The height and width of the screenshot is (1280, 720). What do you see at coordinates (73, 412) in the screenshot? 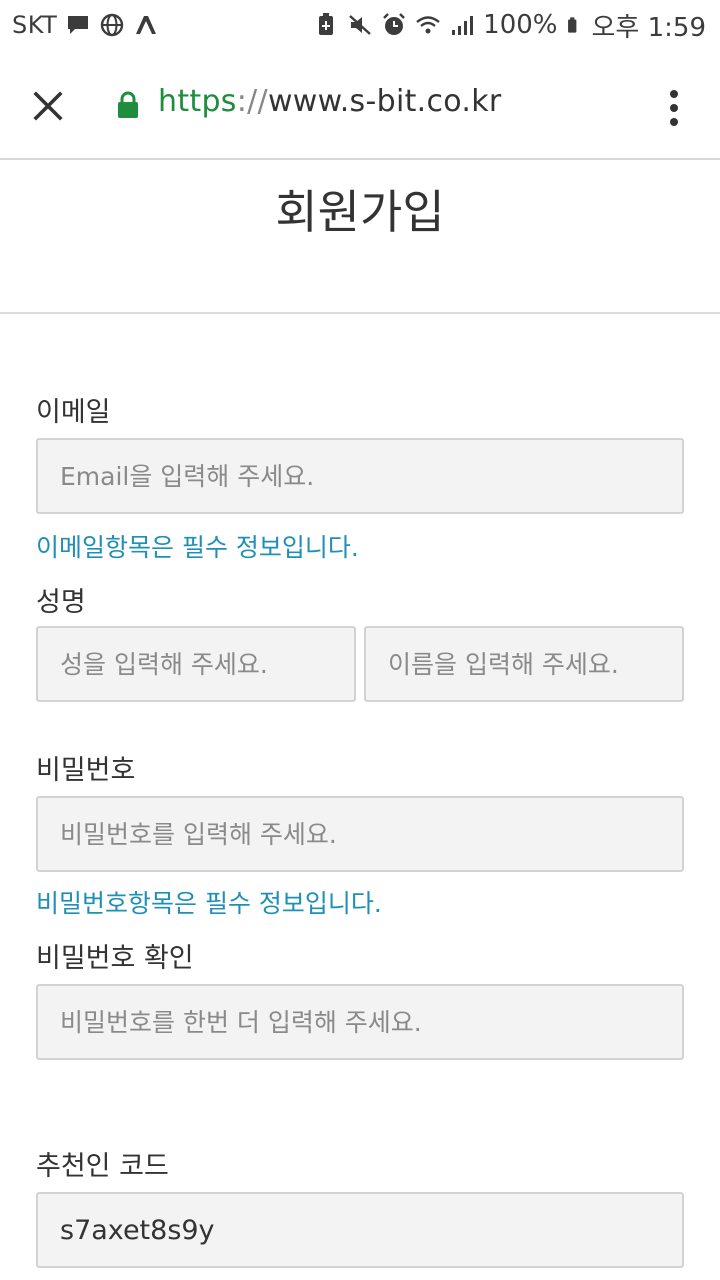
I see `email-label: 이메일` at bounding box center [73, 412].